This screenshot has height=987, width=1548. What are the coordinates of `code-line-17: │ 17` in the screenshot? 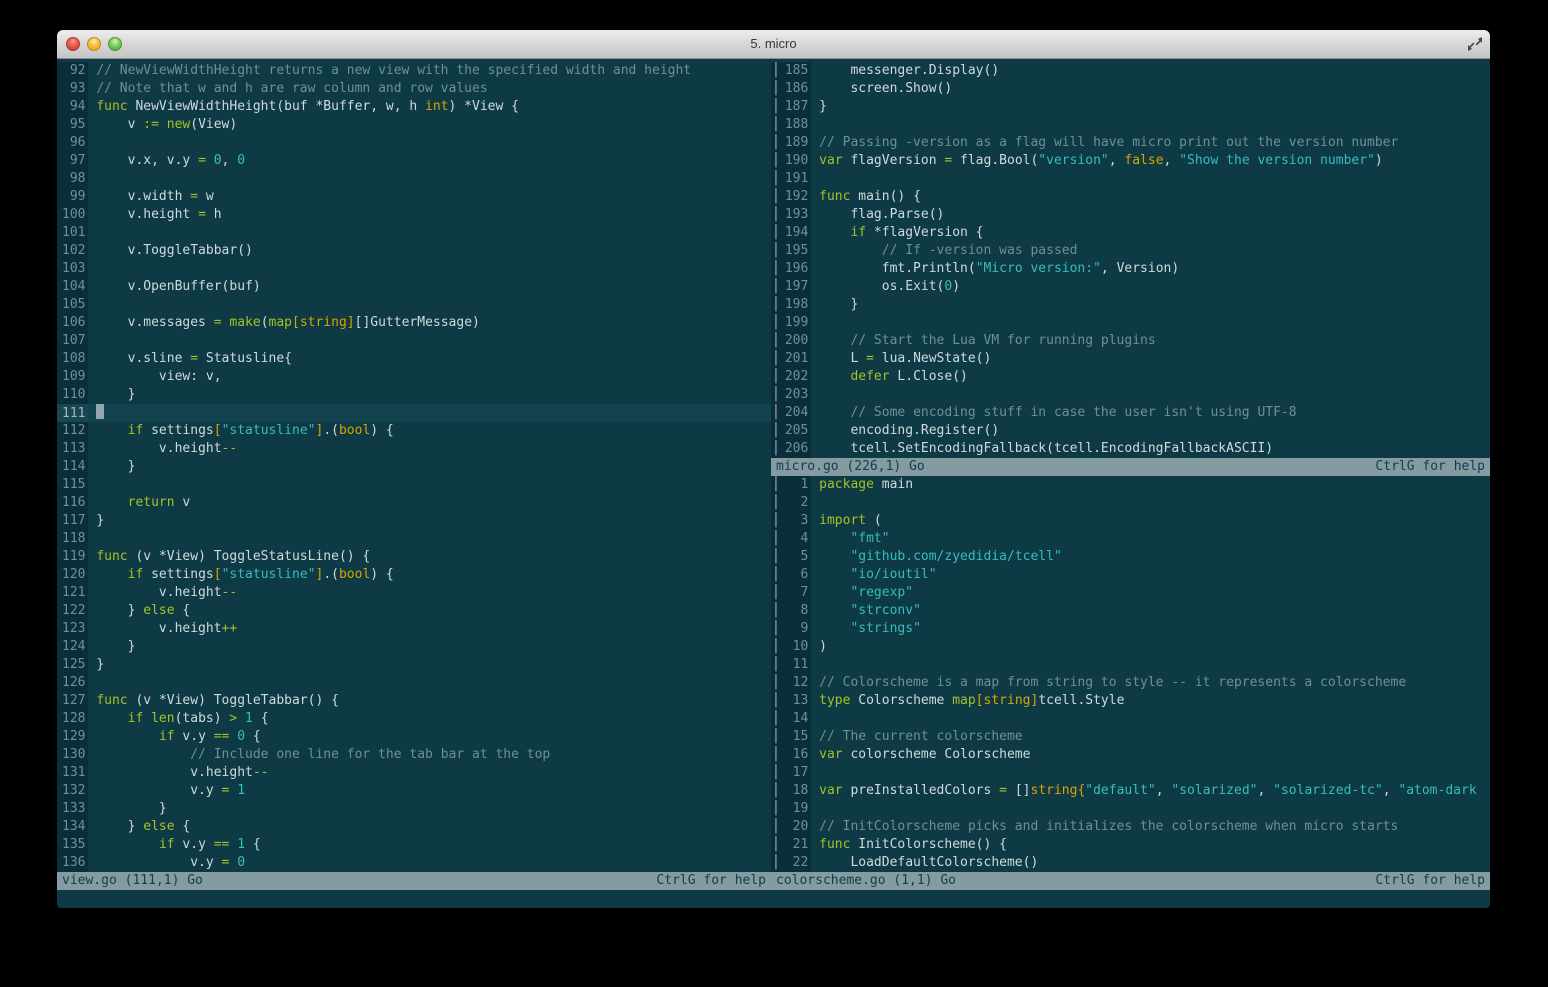 It's located at (1130, 773).